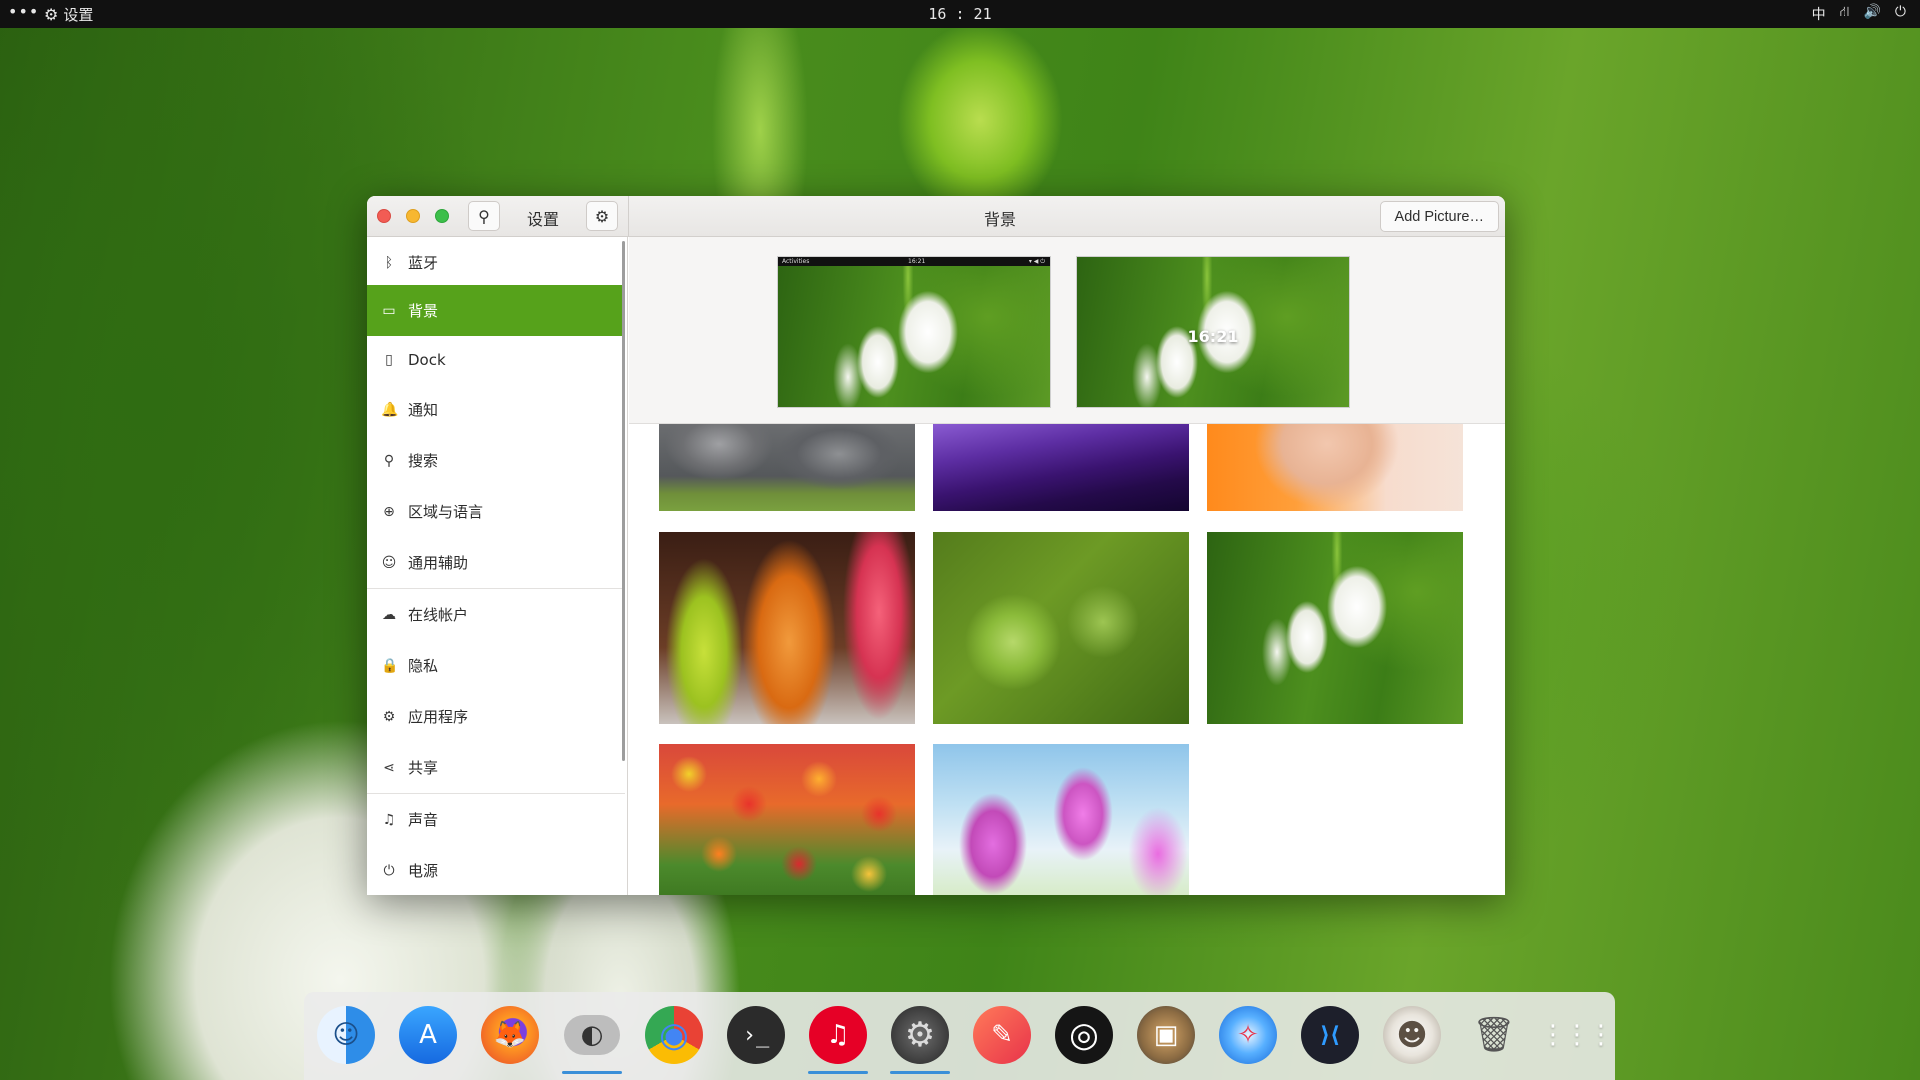  What do you see at coordinates (389, 716) in the screenshot?
I see `apps-icon: ⚙` at bounding box center [389, 716].